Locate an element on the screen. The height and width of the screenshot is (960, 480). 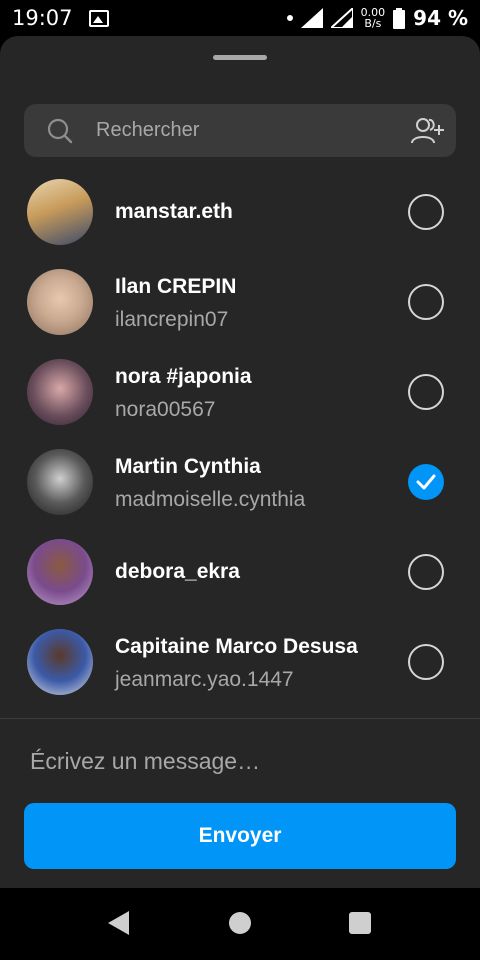
recents-icon is located at coordinates (360, 923).